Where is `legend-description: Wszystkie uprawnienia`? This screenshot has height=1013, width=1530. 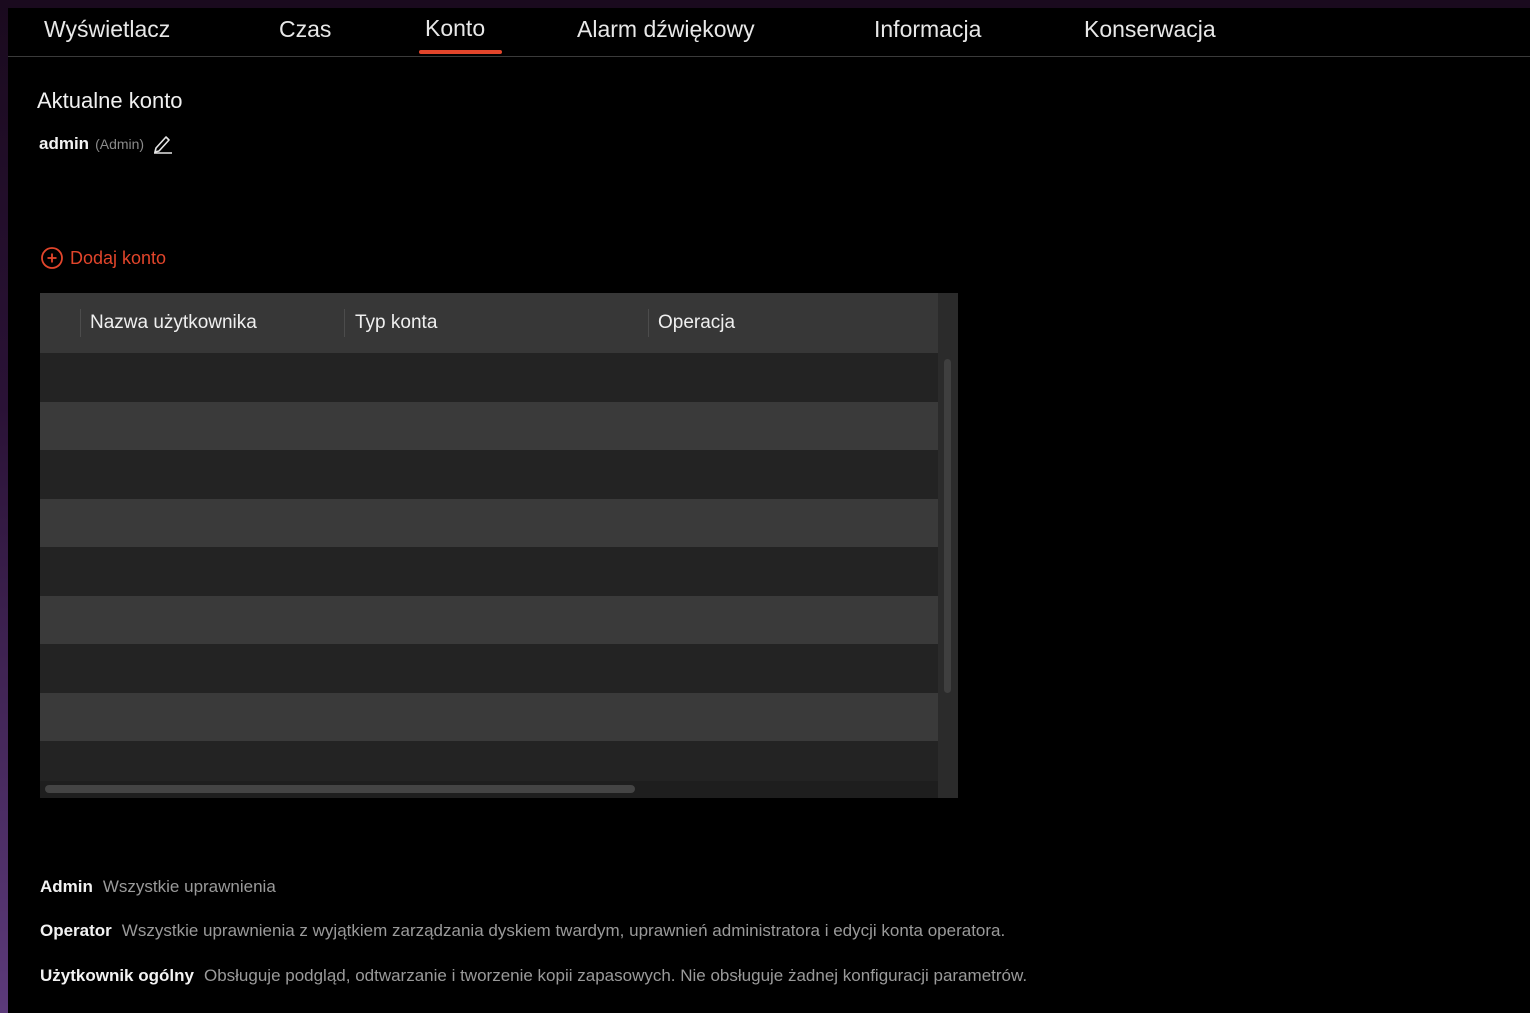 legend-description: Wszystkie uprawnienia is located at coordinates (189, 886).